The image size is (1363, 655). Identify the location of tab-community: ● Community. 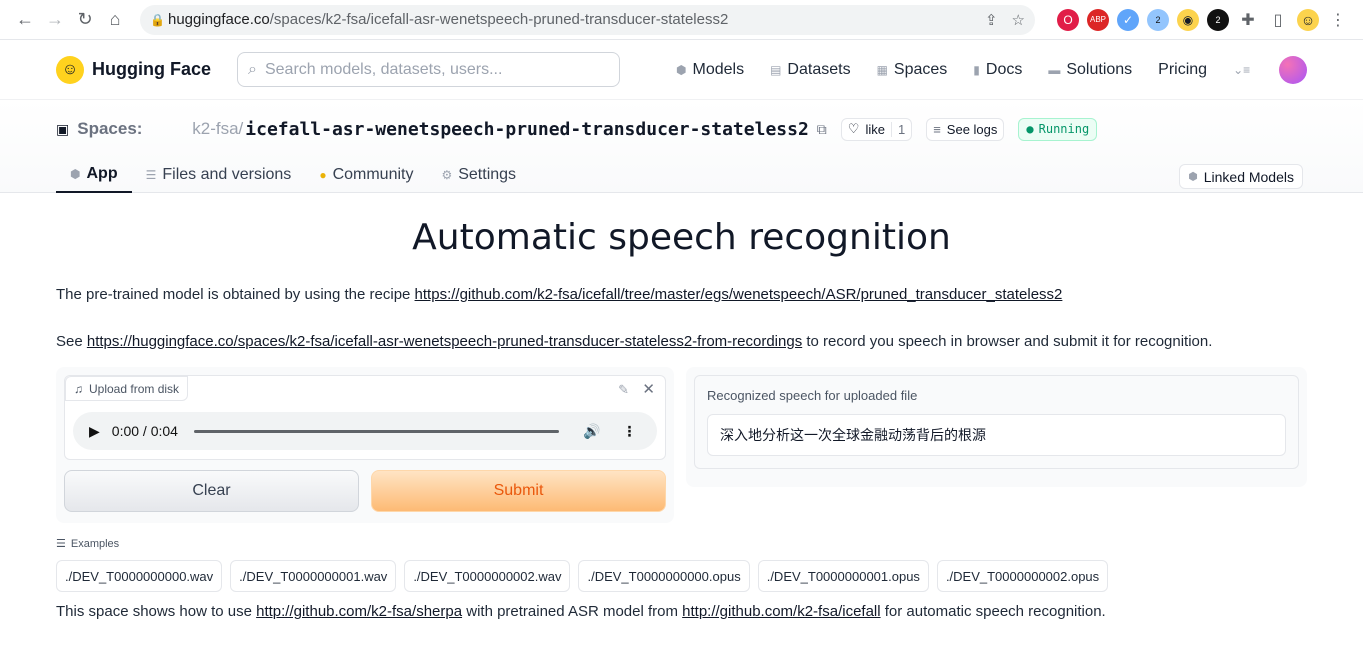
(366, 174).